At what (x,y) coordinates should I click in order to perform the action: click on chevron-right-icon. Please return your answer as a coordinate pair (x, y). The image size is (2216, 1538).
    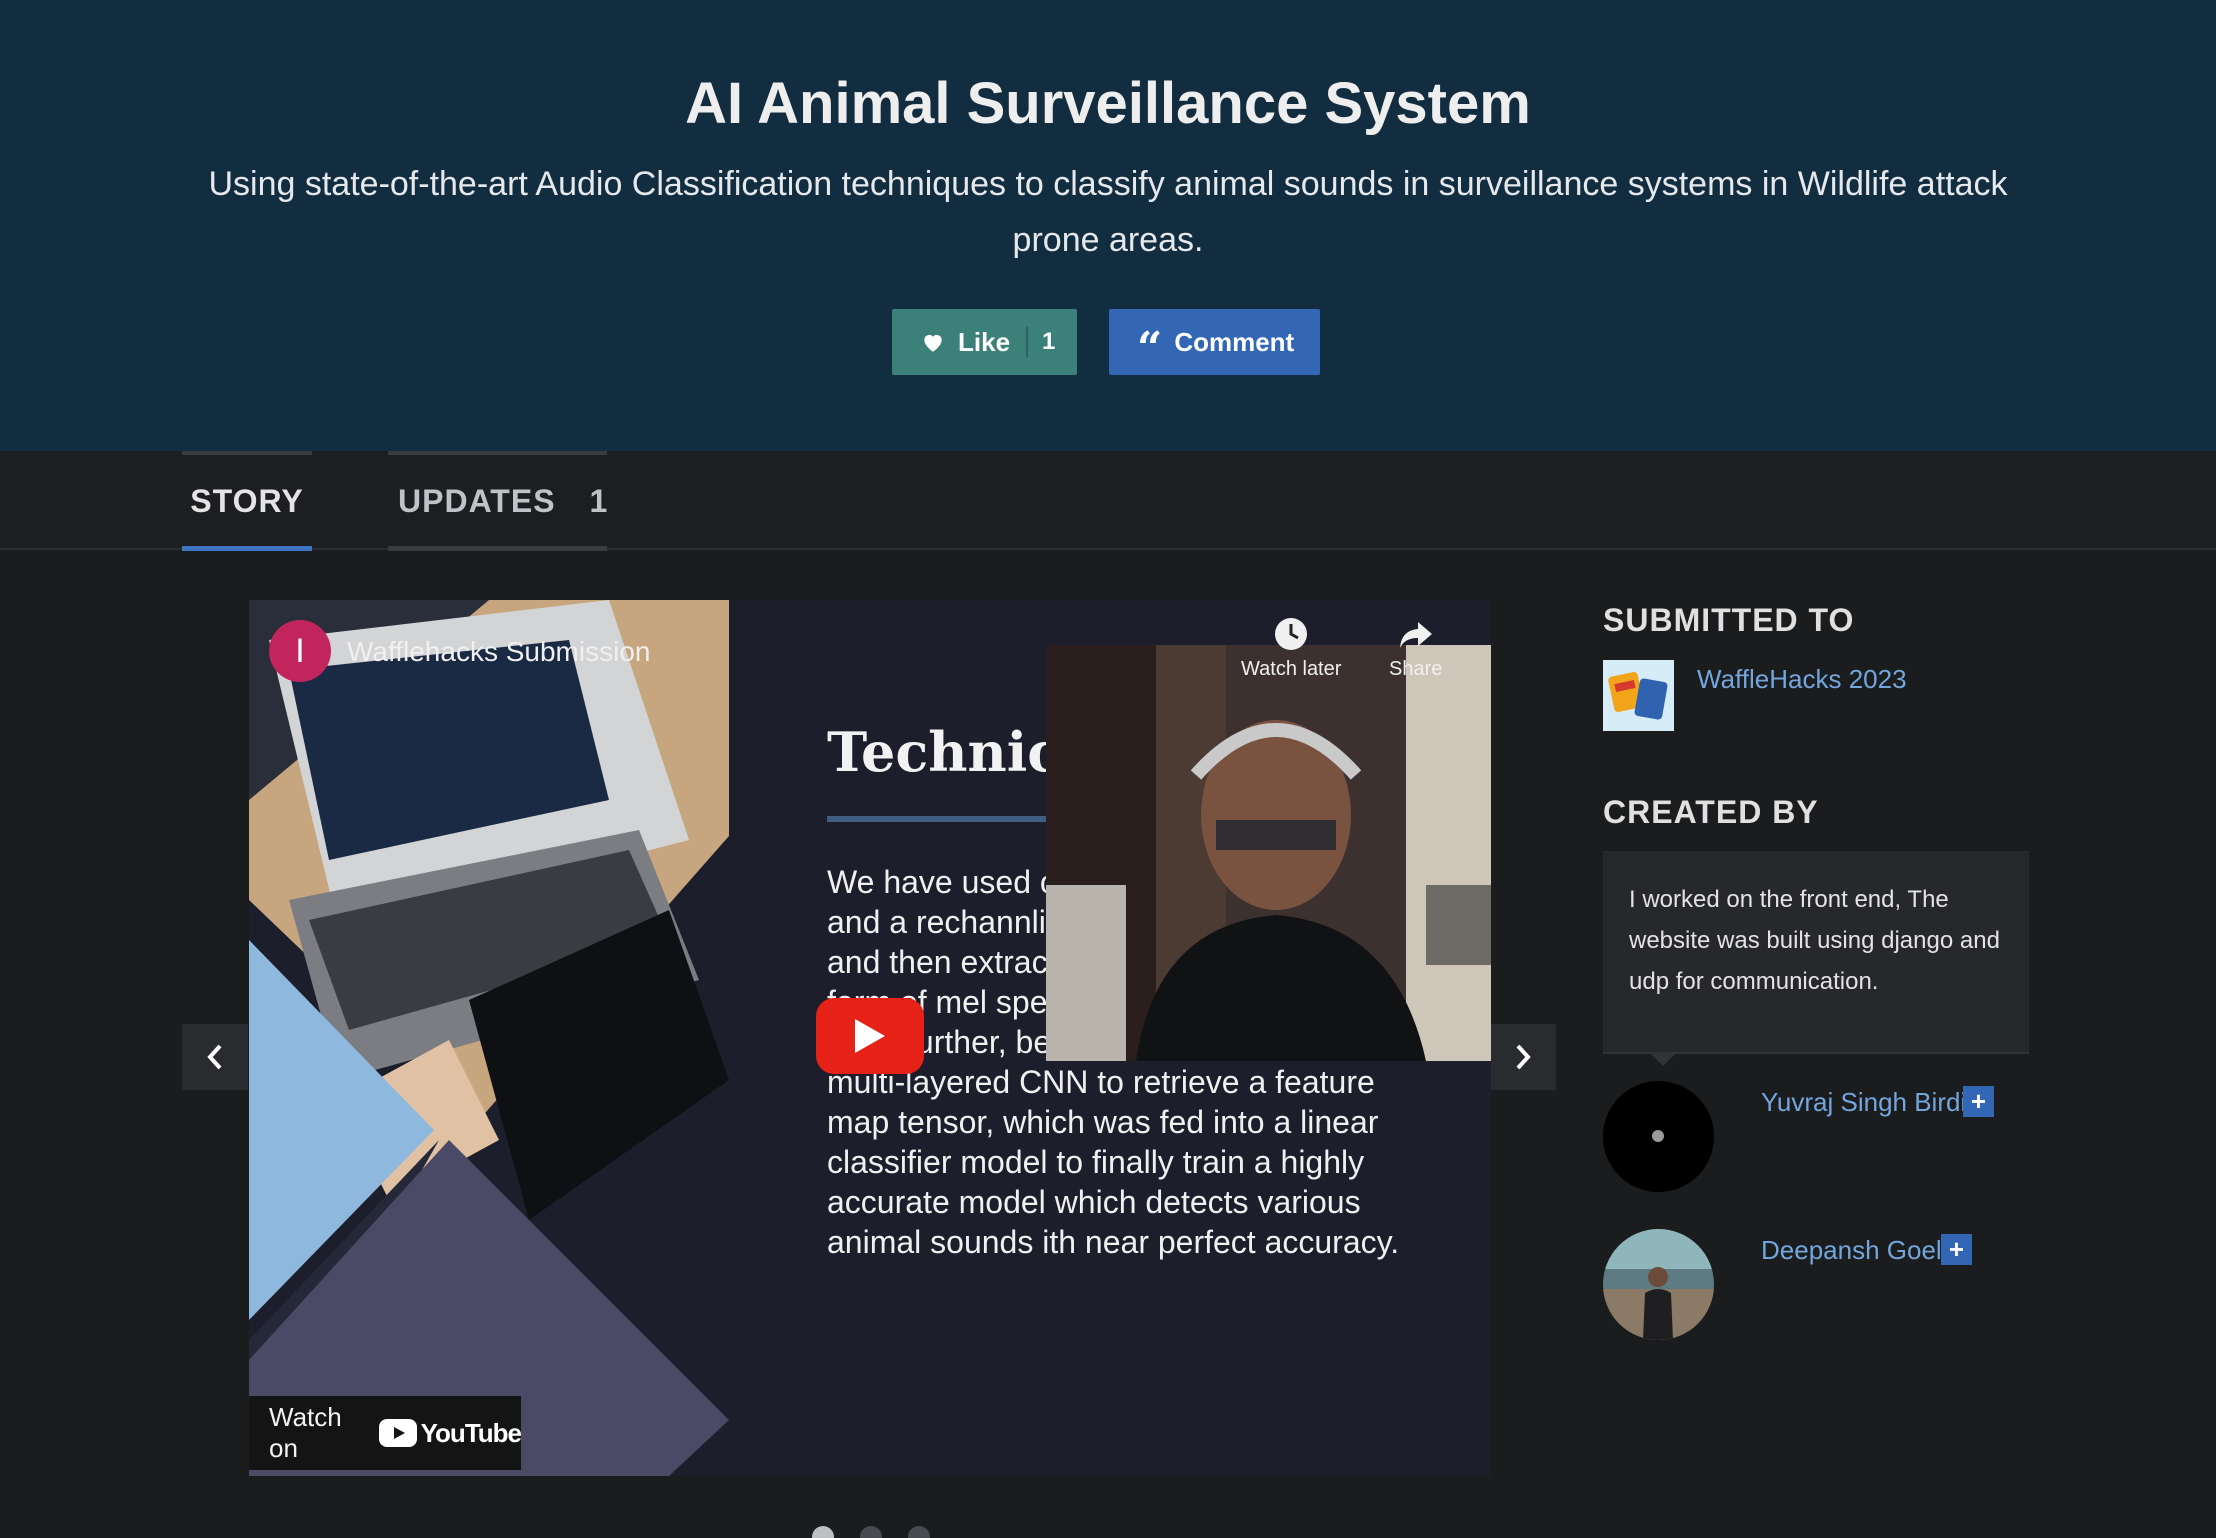
    Looking at the image, I should click on (1523, 1057).